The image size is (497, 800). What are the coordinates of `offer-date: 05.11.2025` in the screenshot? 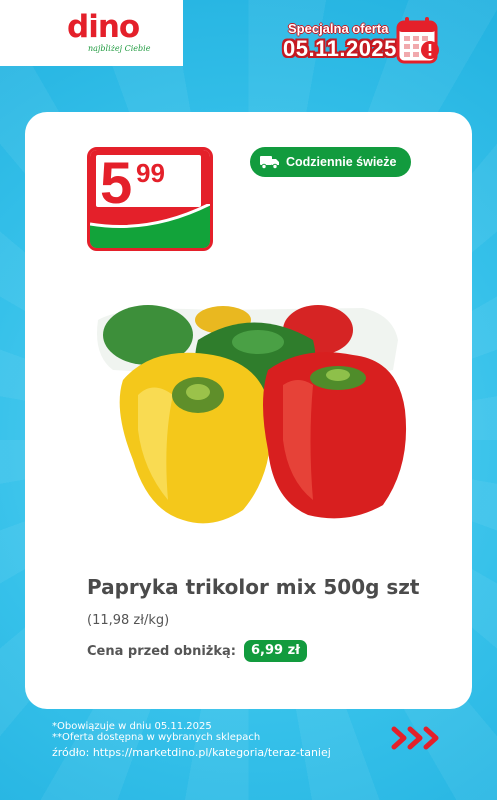 It's located at (340, 48).